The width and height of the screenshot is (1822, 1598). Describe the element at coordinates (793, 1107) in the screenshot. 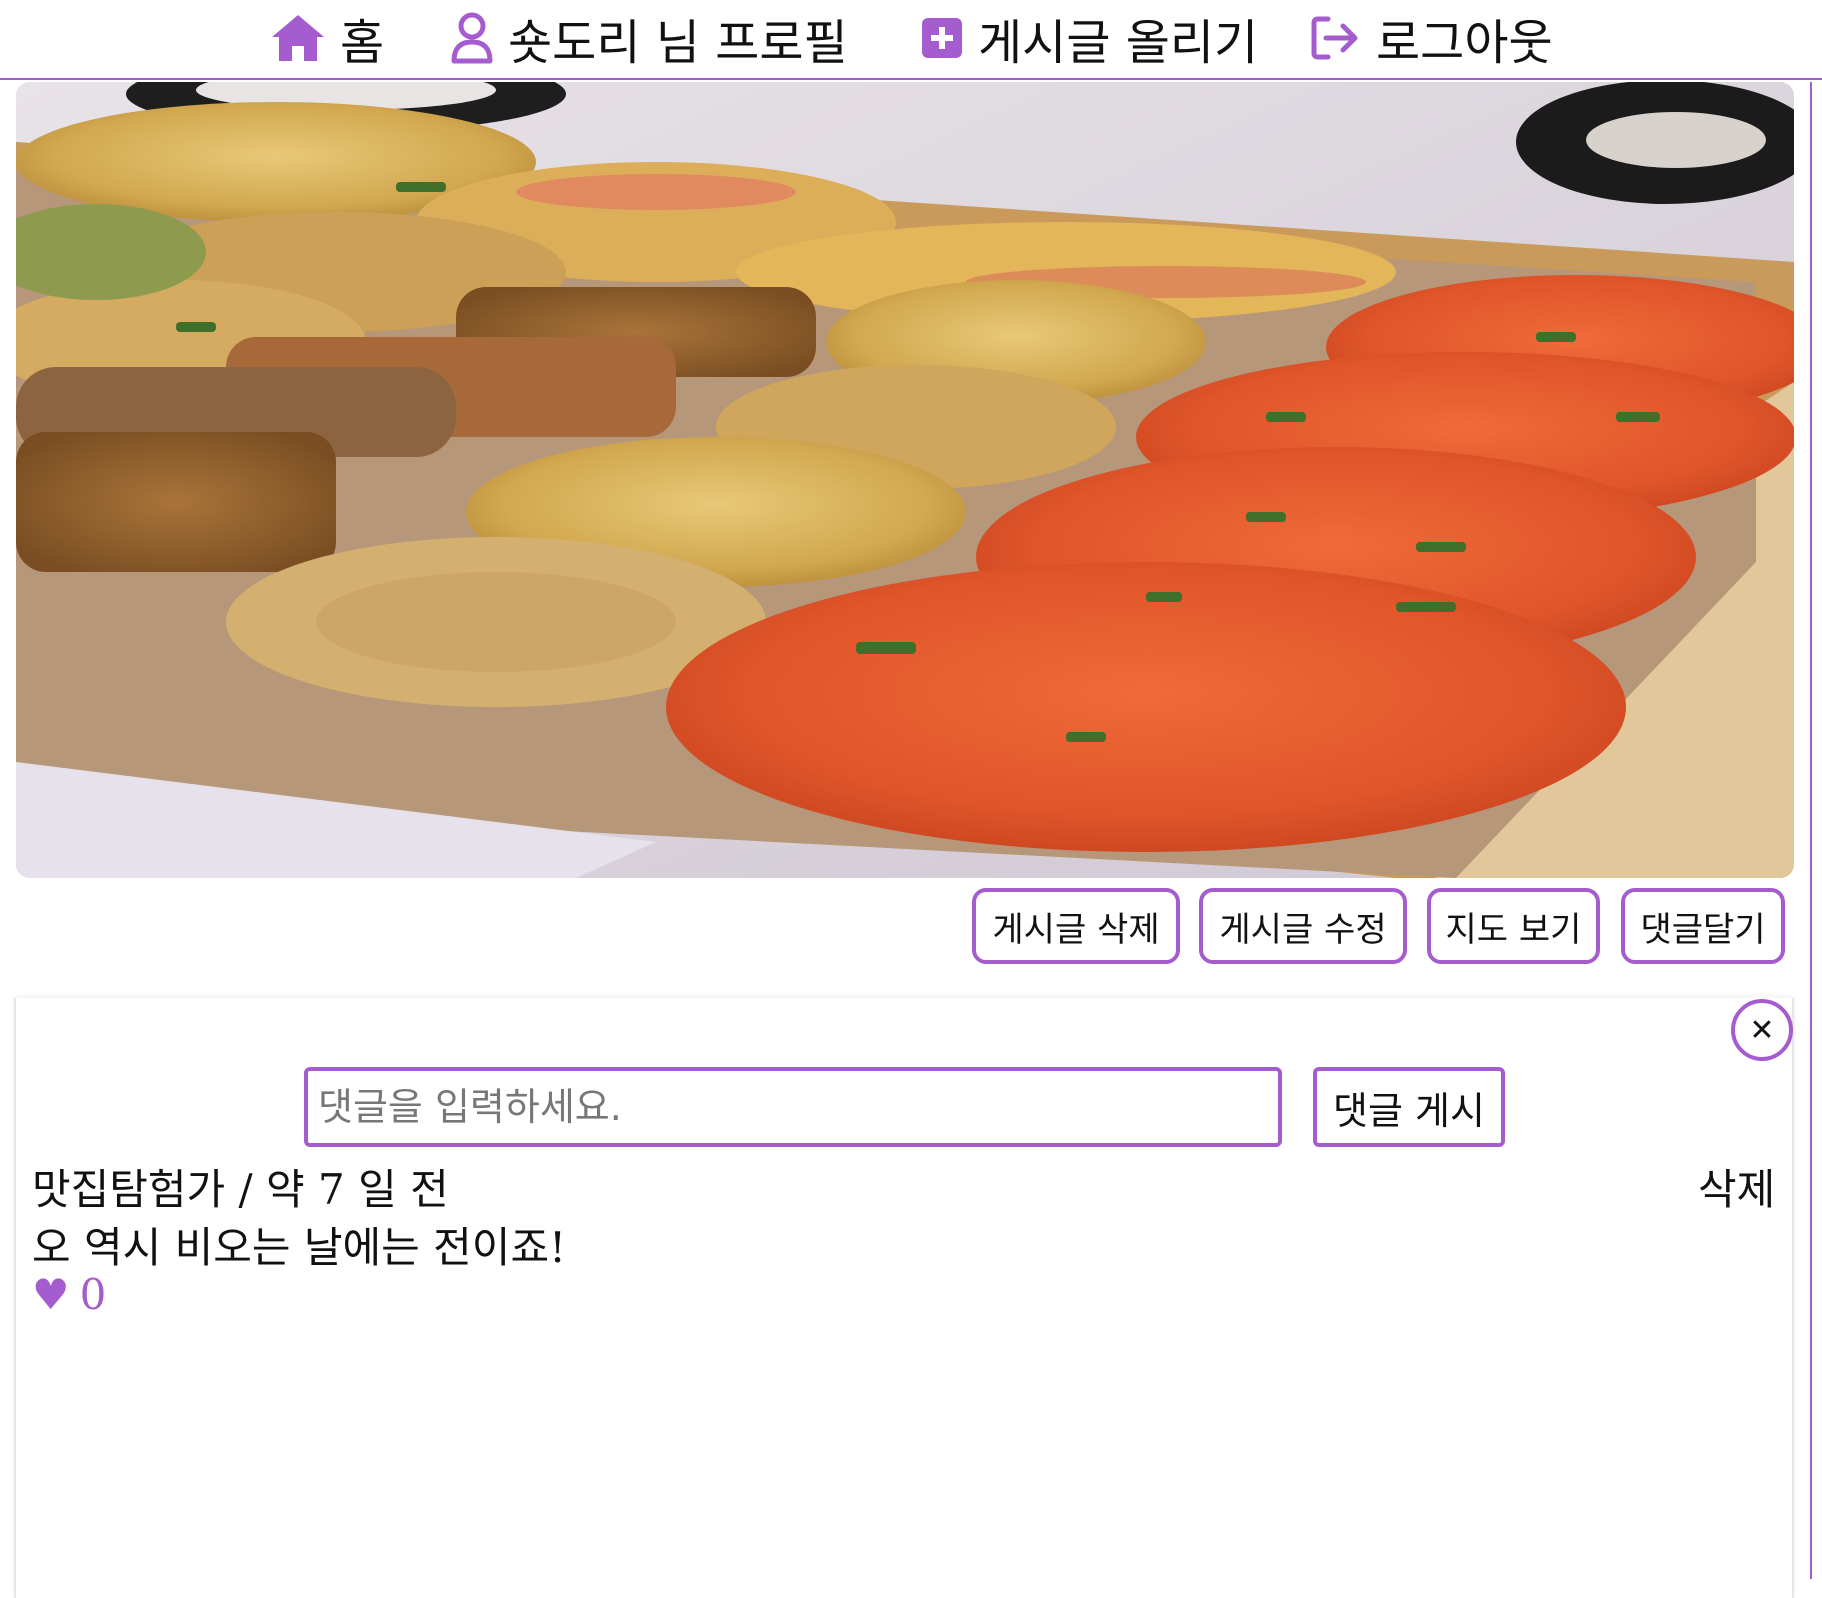

I see `comment-input` at that location.